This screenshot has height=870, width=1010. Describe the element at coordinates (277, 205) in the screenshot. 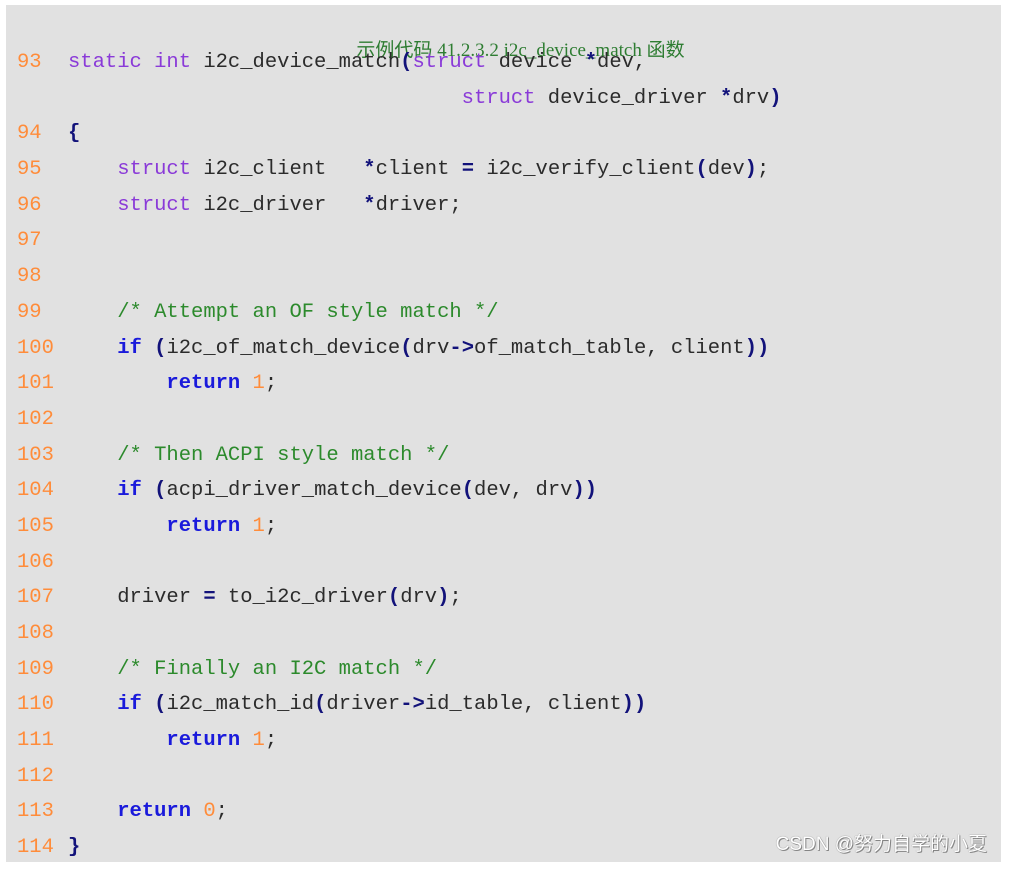

I see `code-token: i2c_driver` at that location.